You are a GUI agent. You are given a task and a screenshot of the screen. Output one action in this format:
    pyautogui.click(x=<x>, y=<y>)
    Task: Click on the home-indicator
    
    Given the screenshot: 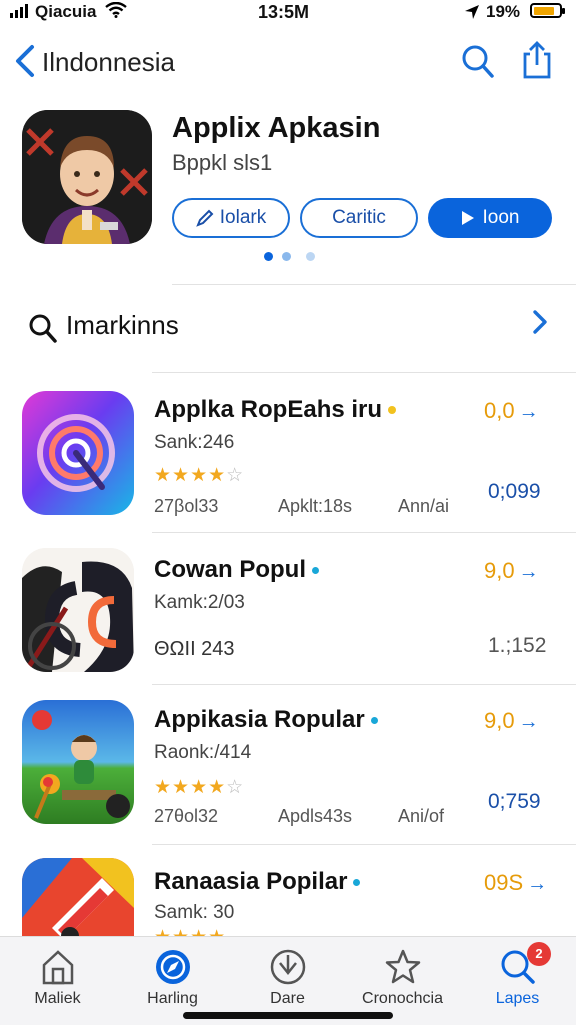 What is the action you would take?
    pyautogui.click(x=288, y=1015)
    